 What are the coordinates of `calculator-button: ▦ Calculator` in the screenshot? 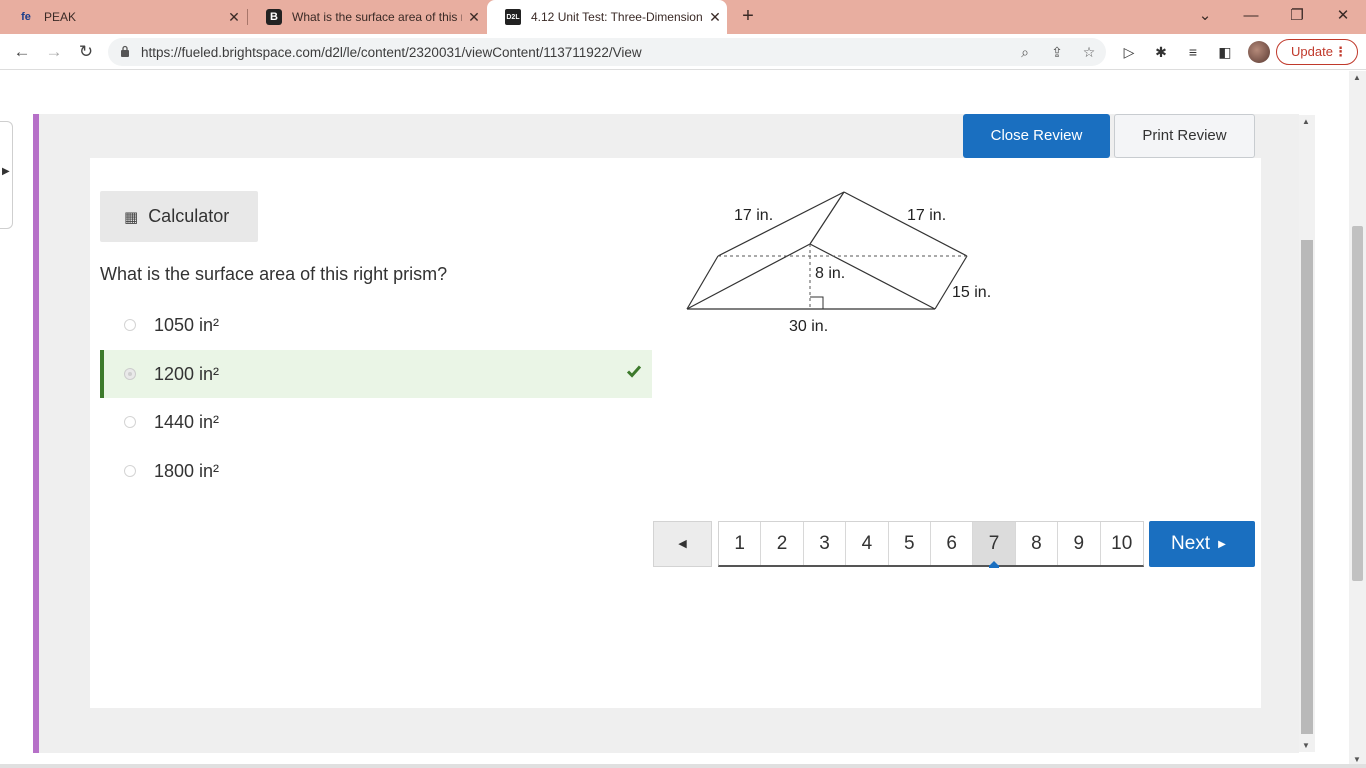 It's located at (179, 216).